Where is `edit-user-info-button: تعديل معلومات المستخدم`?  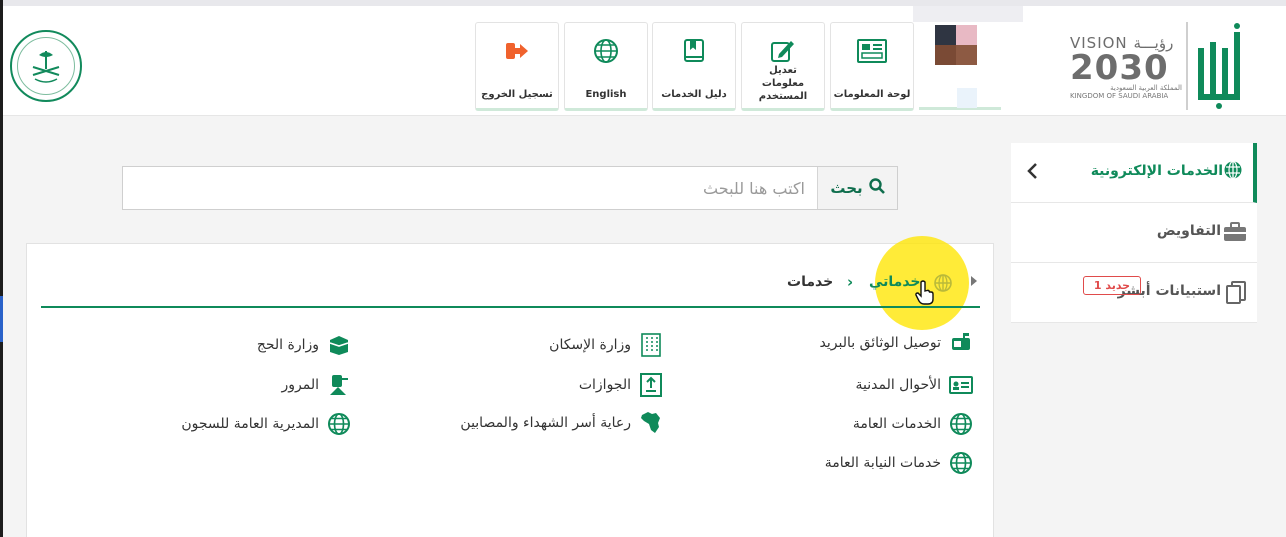 edit-user-info-button: تعديل معلومات المستخدم is located at coordinates (783, 66).